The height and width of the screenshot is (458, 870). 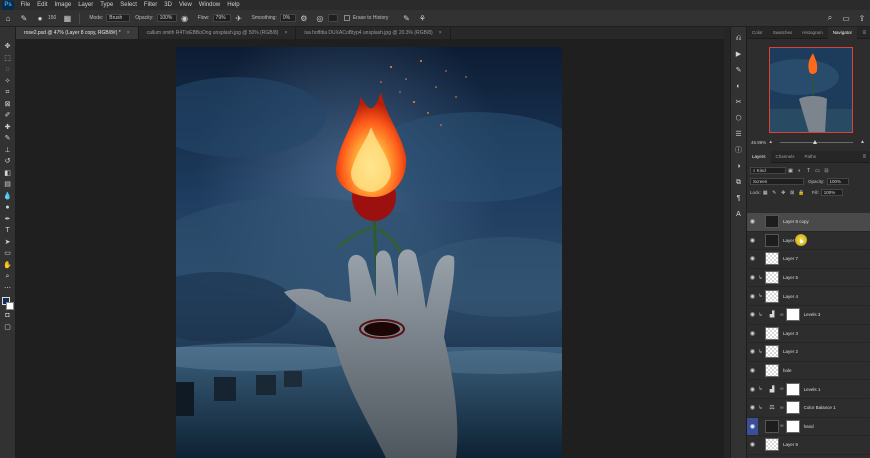 What do you see at coordinates (738, 118) in the screenshot?
I see `3d-icon: ⬡` at bounding box center [738, 118].